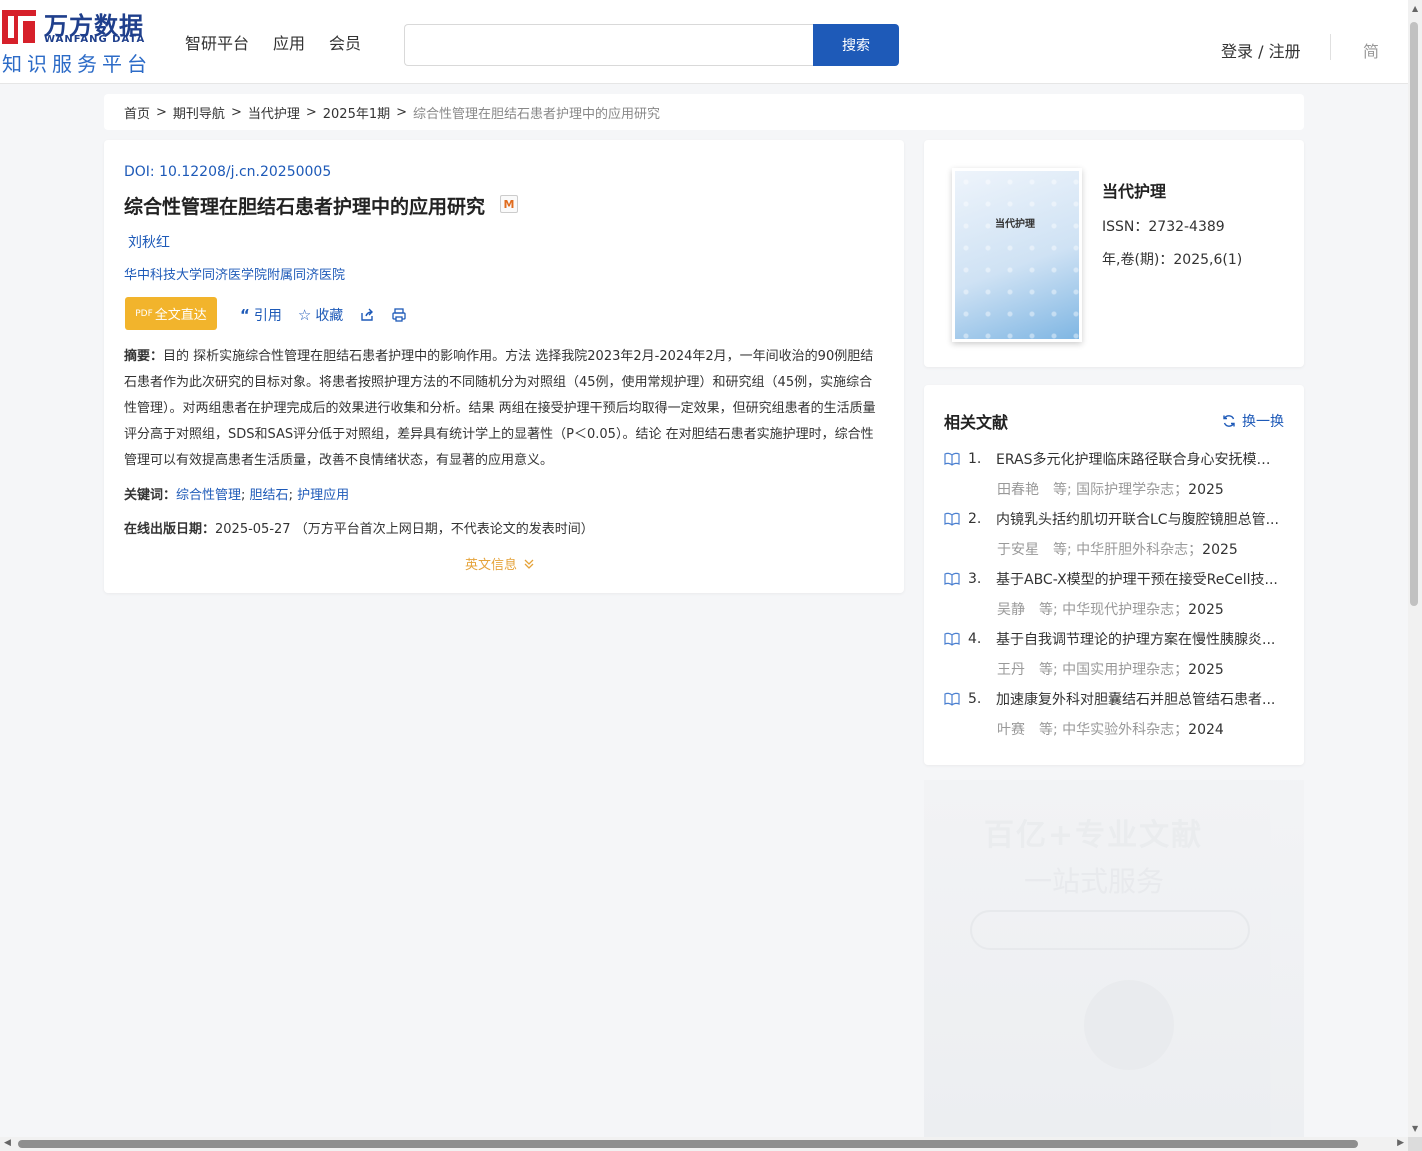  I want to click on related-item-number: 5., so click(975, 699).